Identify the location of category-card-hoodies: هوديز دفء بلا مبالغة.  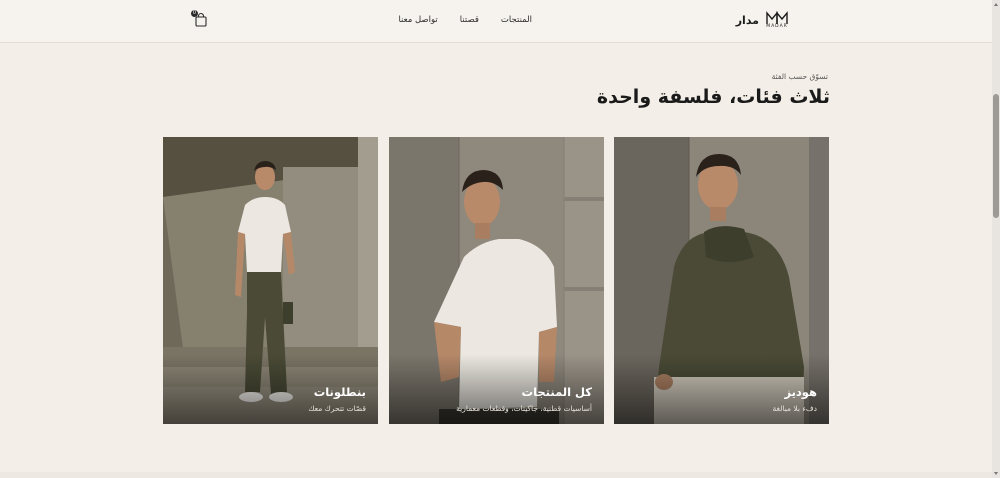
(721, 280).